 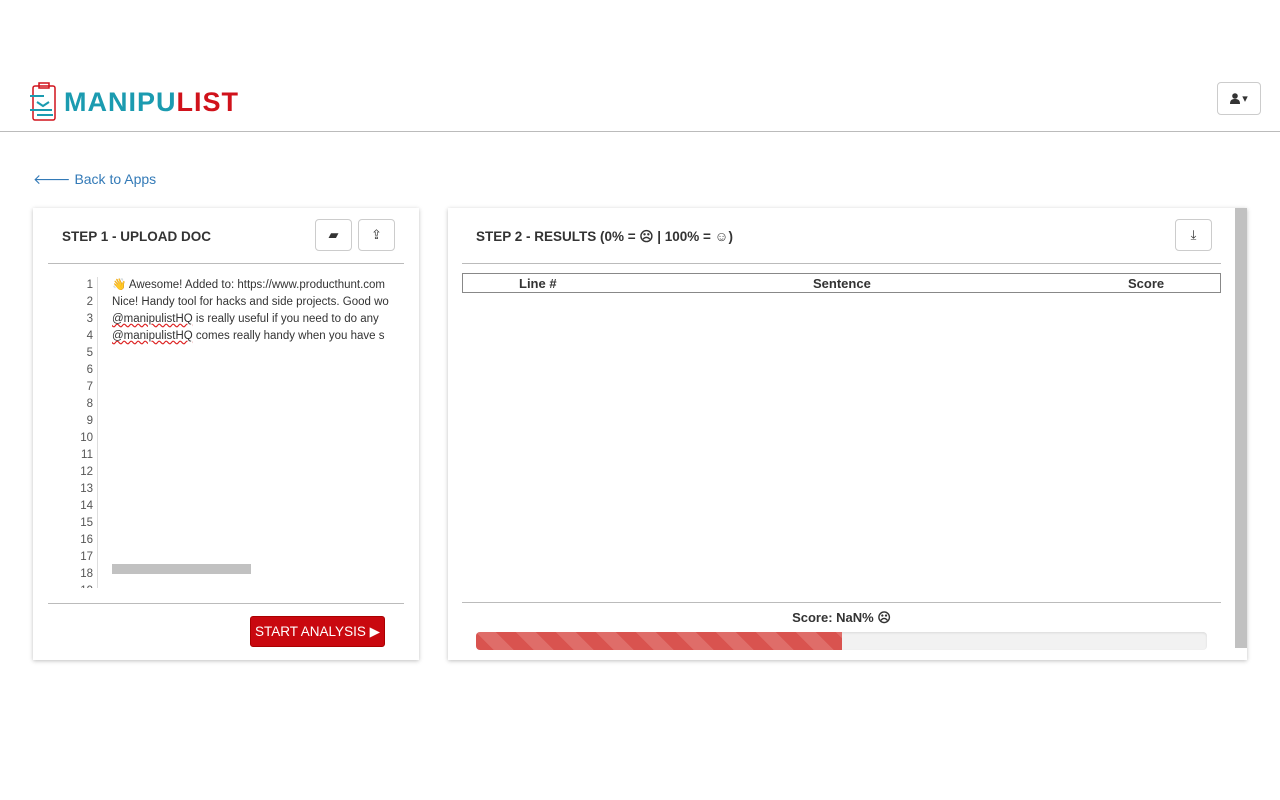 I want to click on download-button: ⤓, so click(x=1193, y=235).